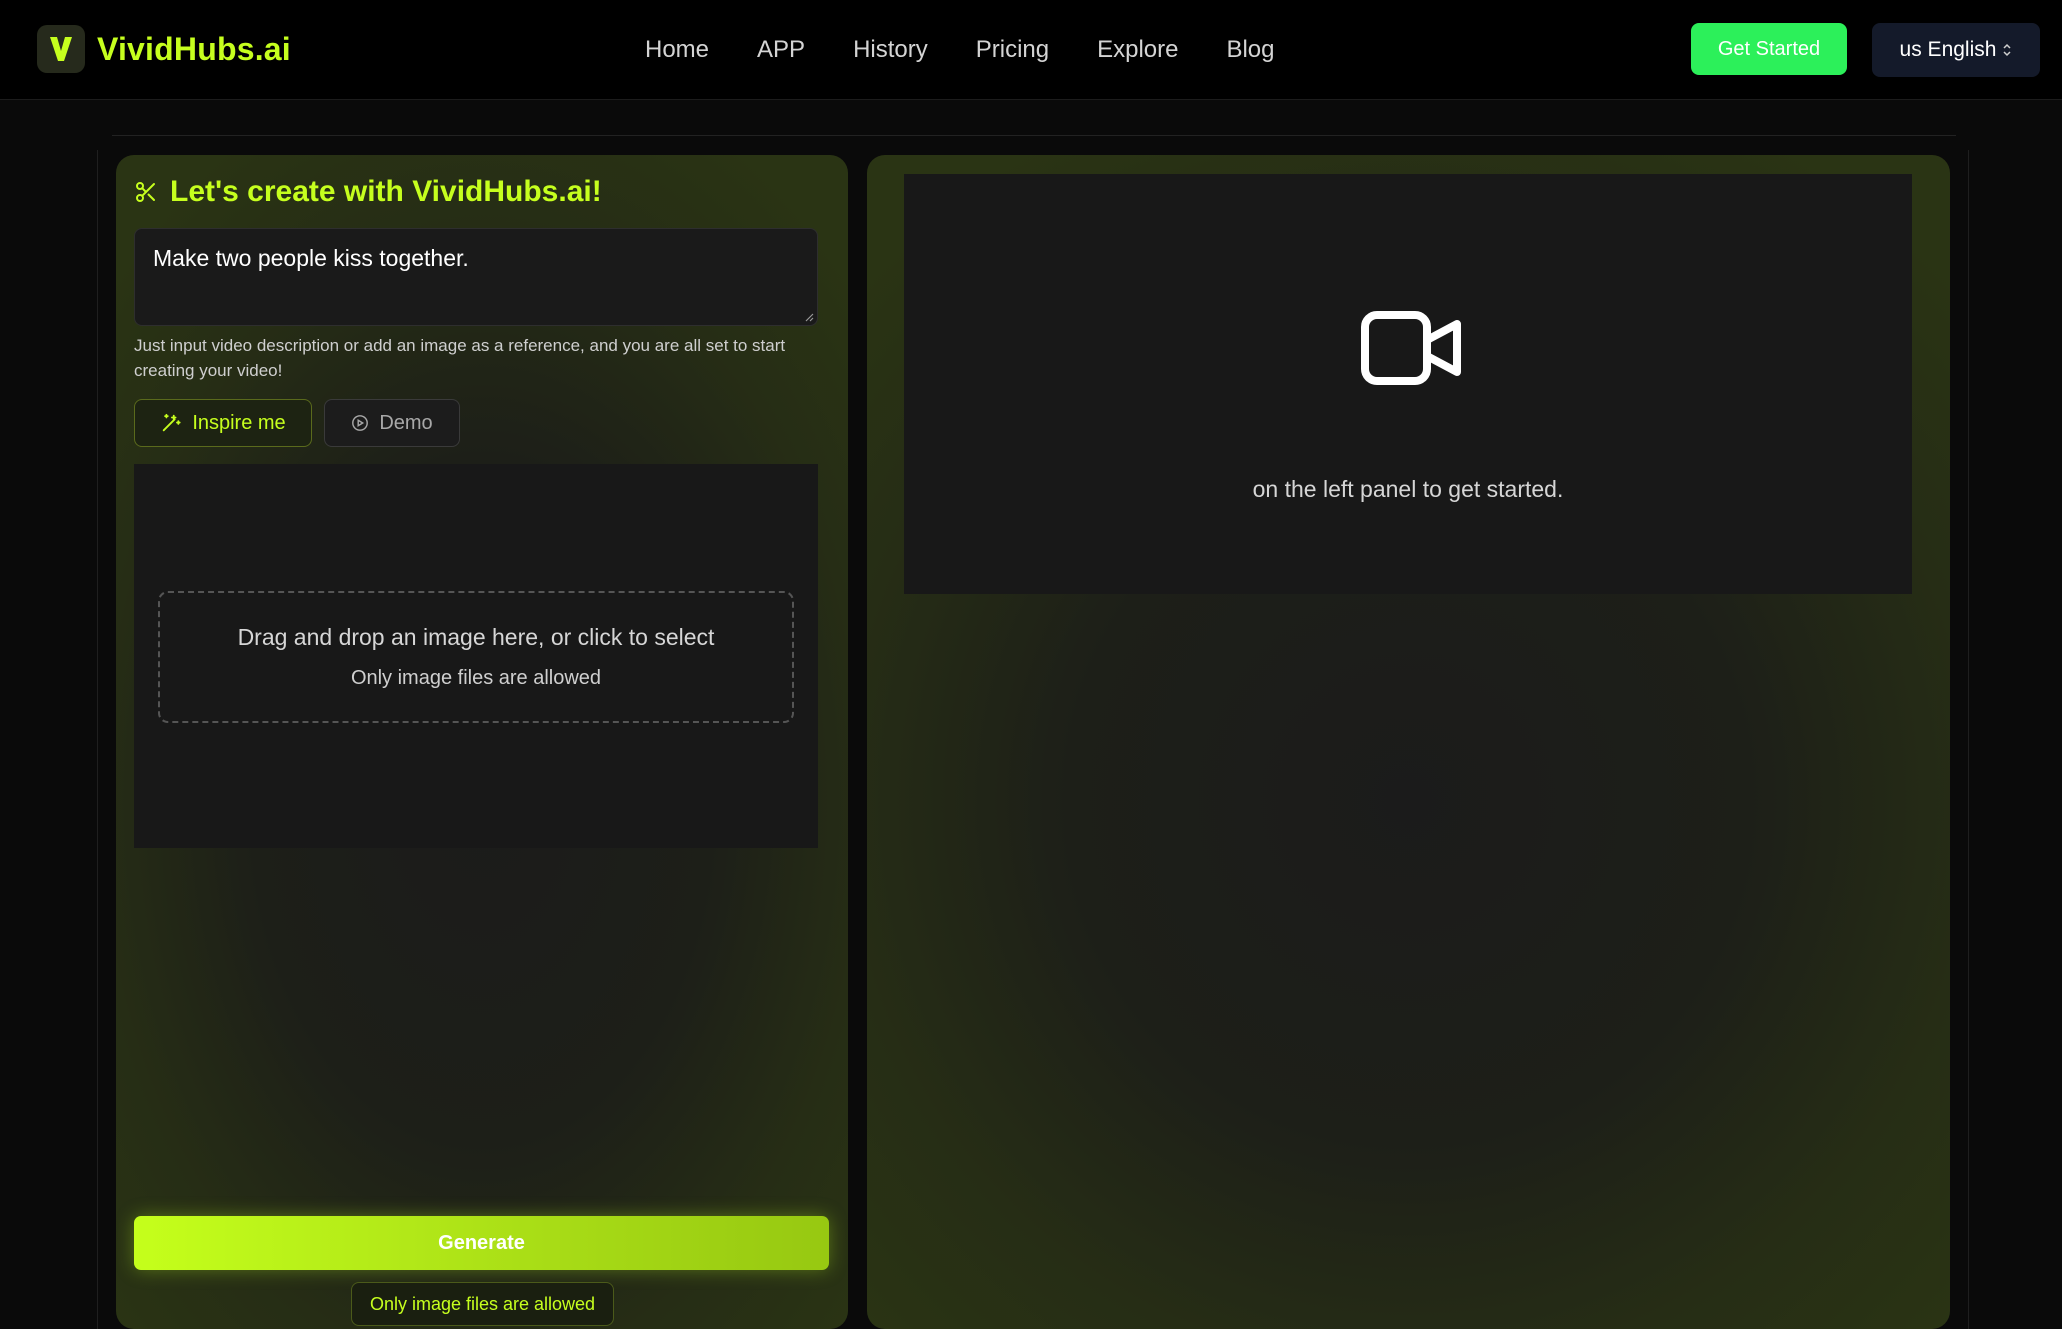 Image resolution: width=2062 pixels, height=1329 pixels. I want to click on nav-app: APP, so click(781, 50).